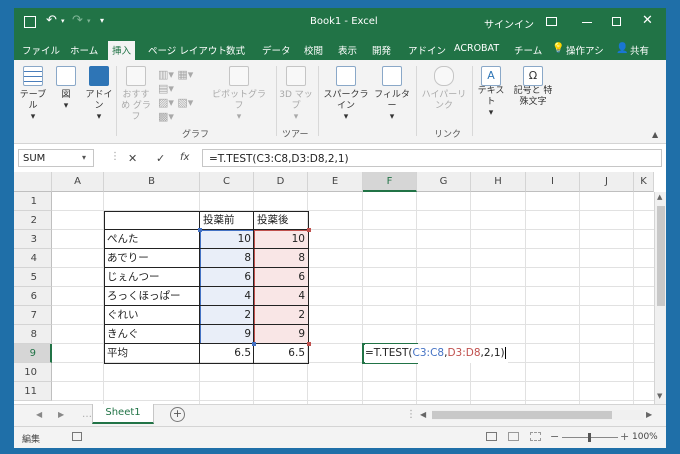  I want to click on save-icon, so click(30, 22).